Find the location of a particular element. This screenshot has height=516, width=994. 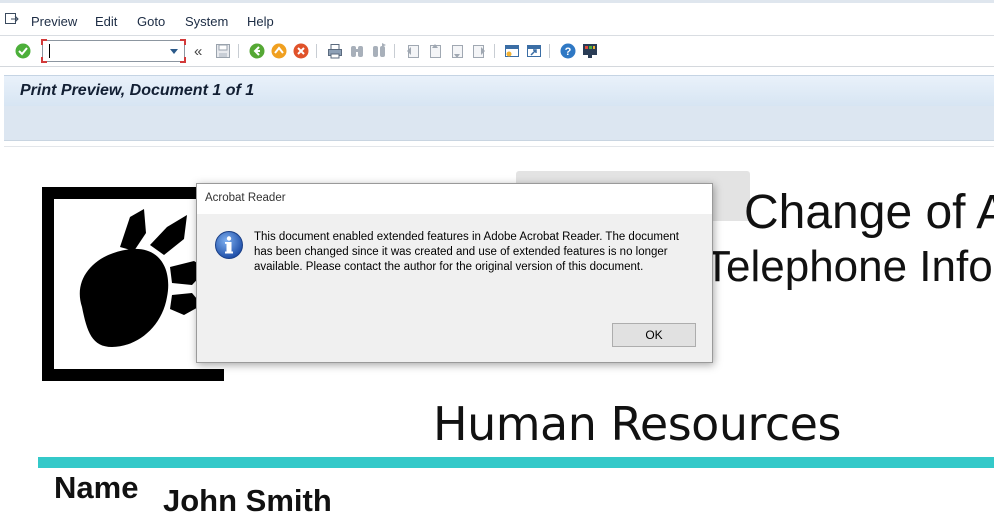

document-title-line2: Telephone Info is located at coordinates (848, 266).